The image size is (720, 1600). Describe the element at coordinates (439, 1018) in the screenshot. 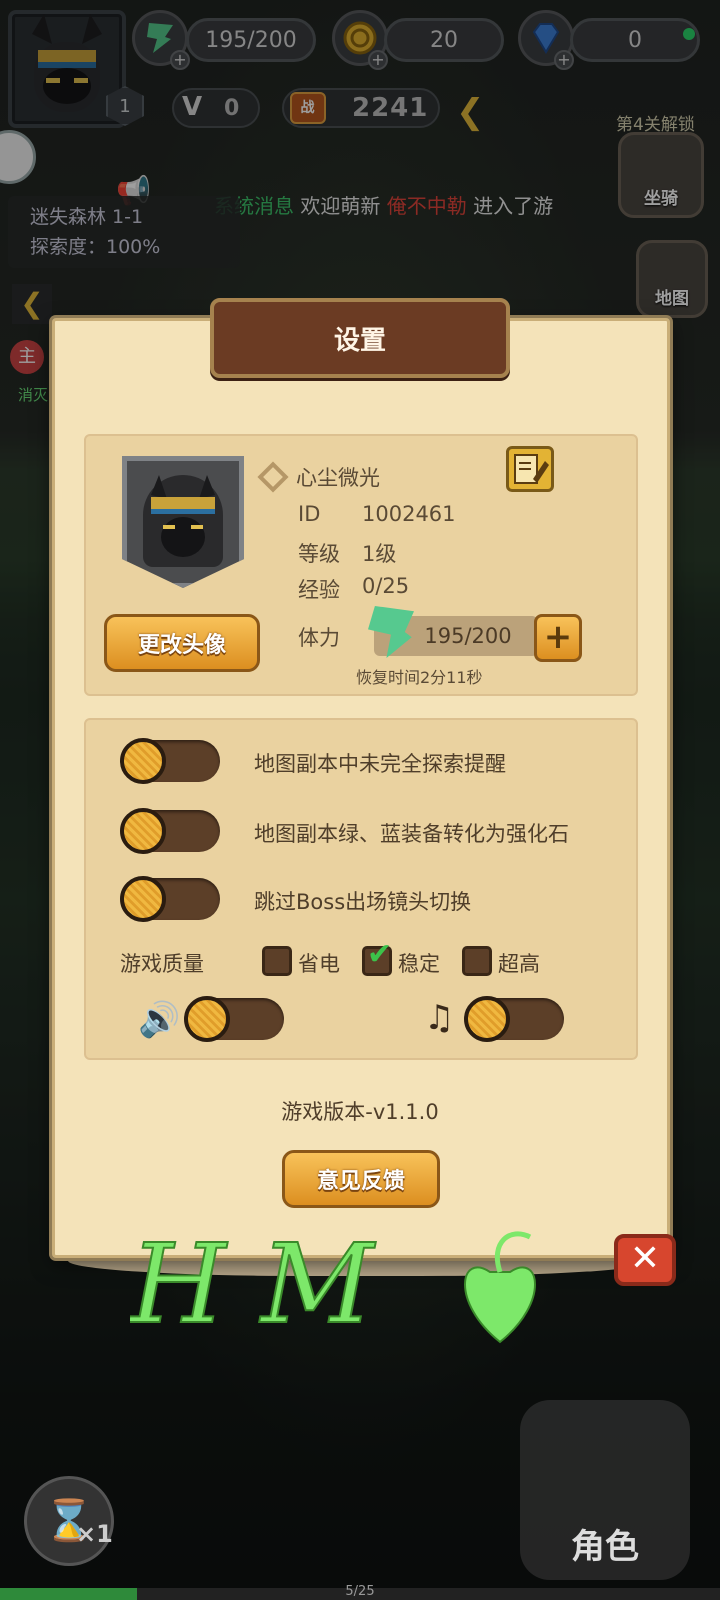

I see `music-note-icon: ♫` at that location.